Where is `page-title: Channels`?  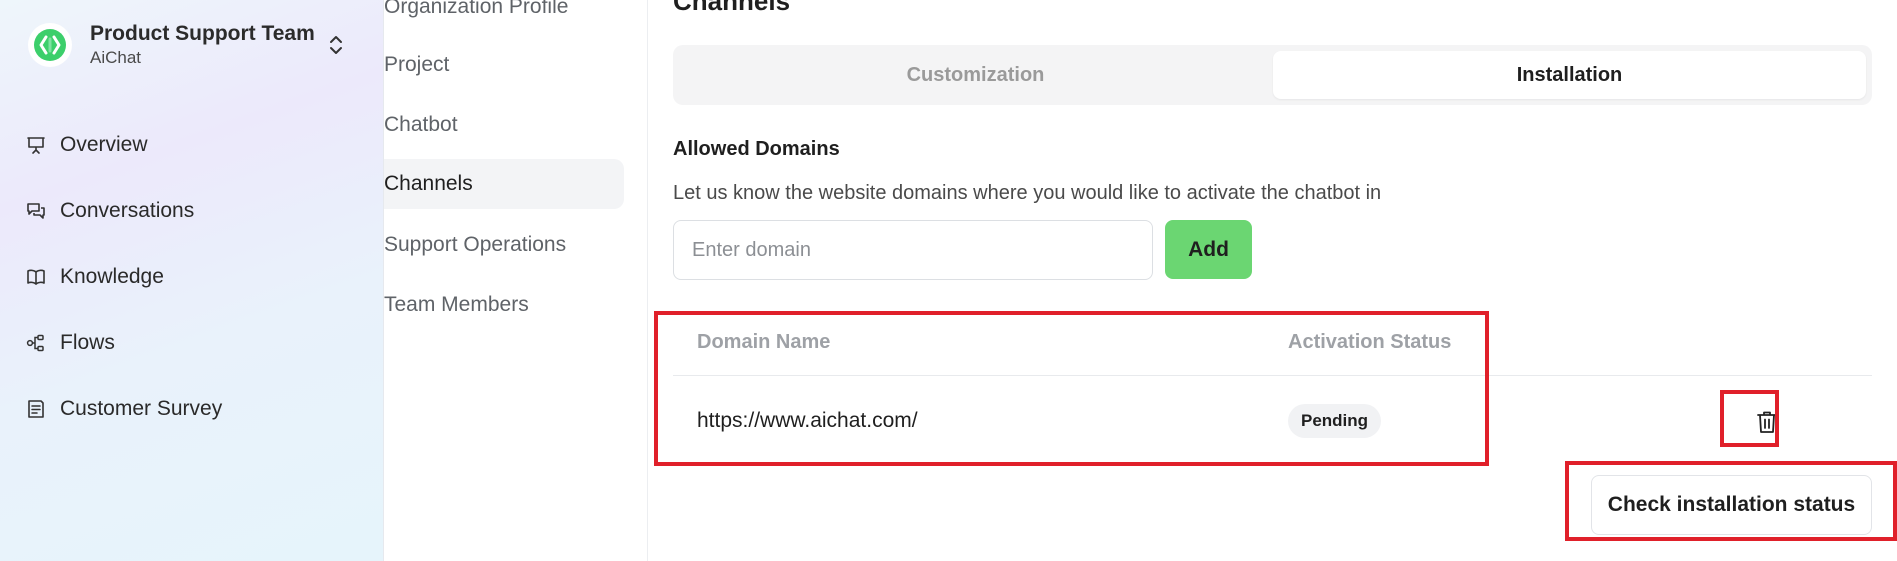
page-title: Channels is located at coordinates (732, 8).